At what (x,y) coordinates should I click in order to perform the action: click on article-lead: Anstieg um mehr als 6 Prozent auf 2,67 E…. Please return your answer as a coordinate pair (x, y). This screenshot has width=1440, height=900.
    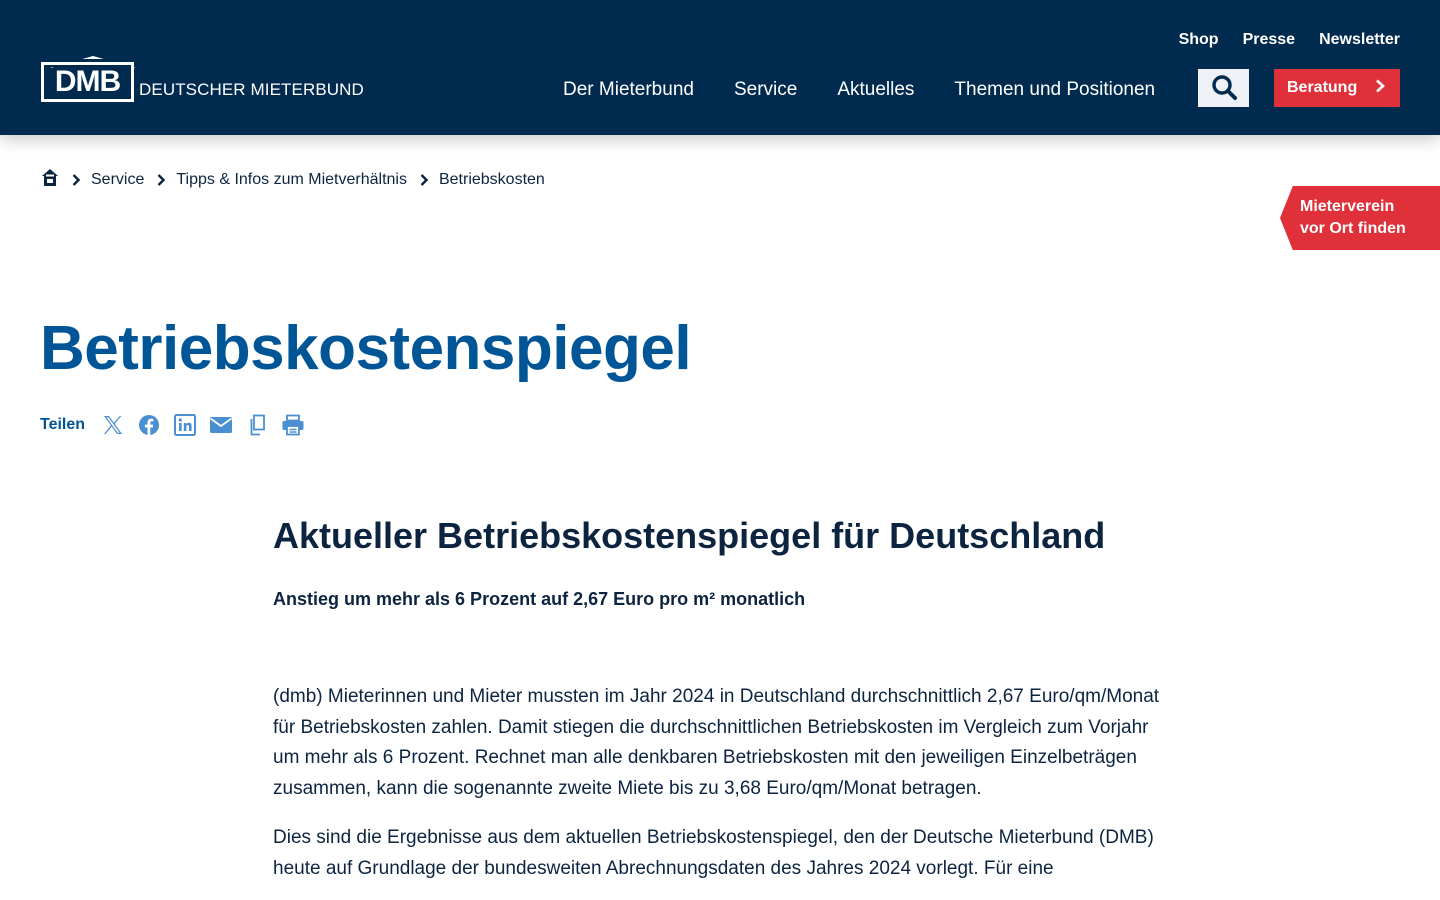
    Looking at the image, I should click on (539, 599).